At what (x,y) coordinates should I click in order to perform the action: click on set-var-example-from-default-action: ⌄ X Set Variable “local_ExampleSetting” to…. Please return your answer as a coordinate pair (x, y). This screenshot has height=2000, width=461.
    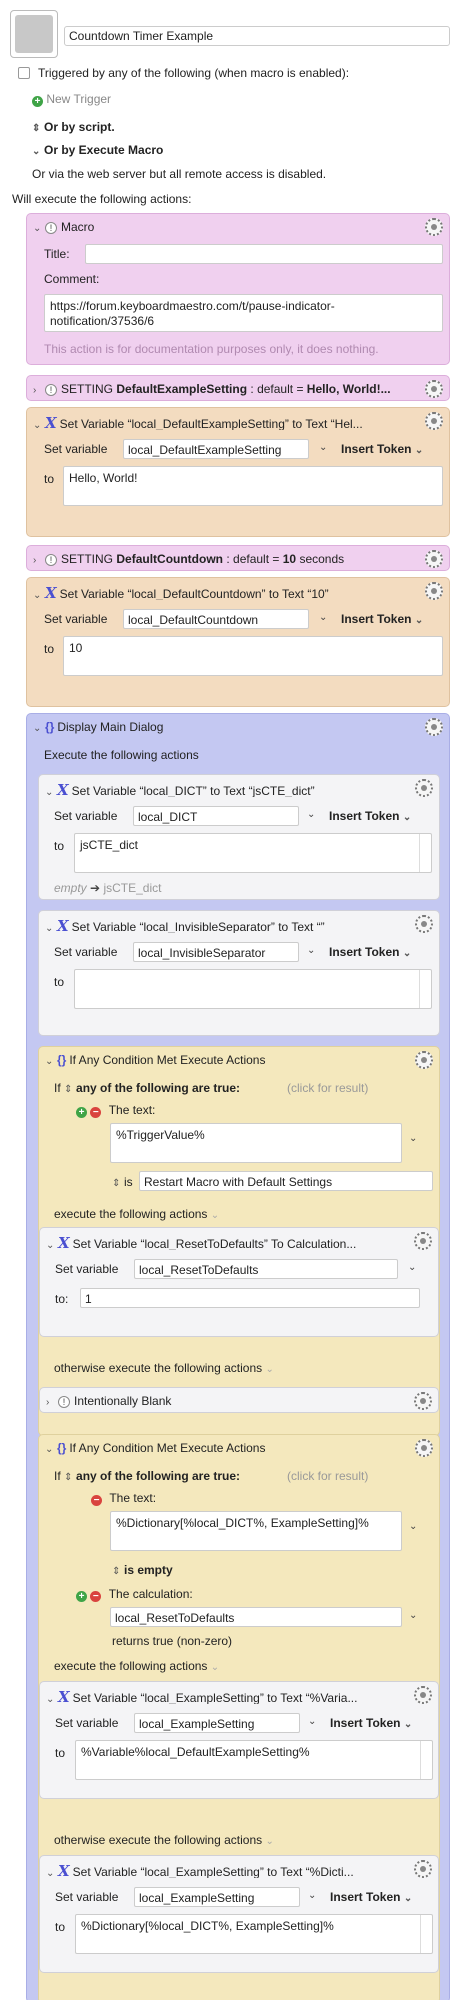
    Looking at the image, I should click on (239, 1740).